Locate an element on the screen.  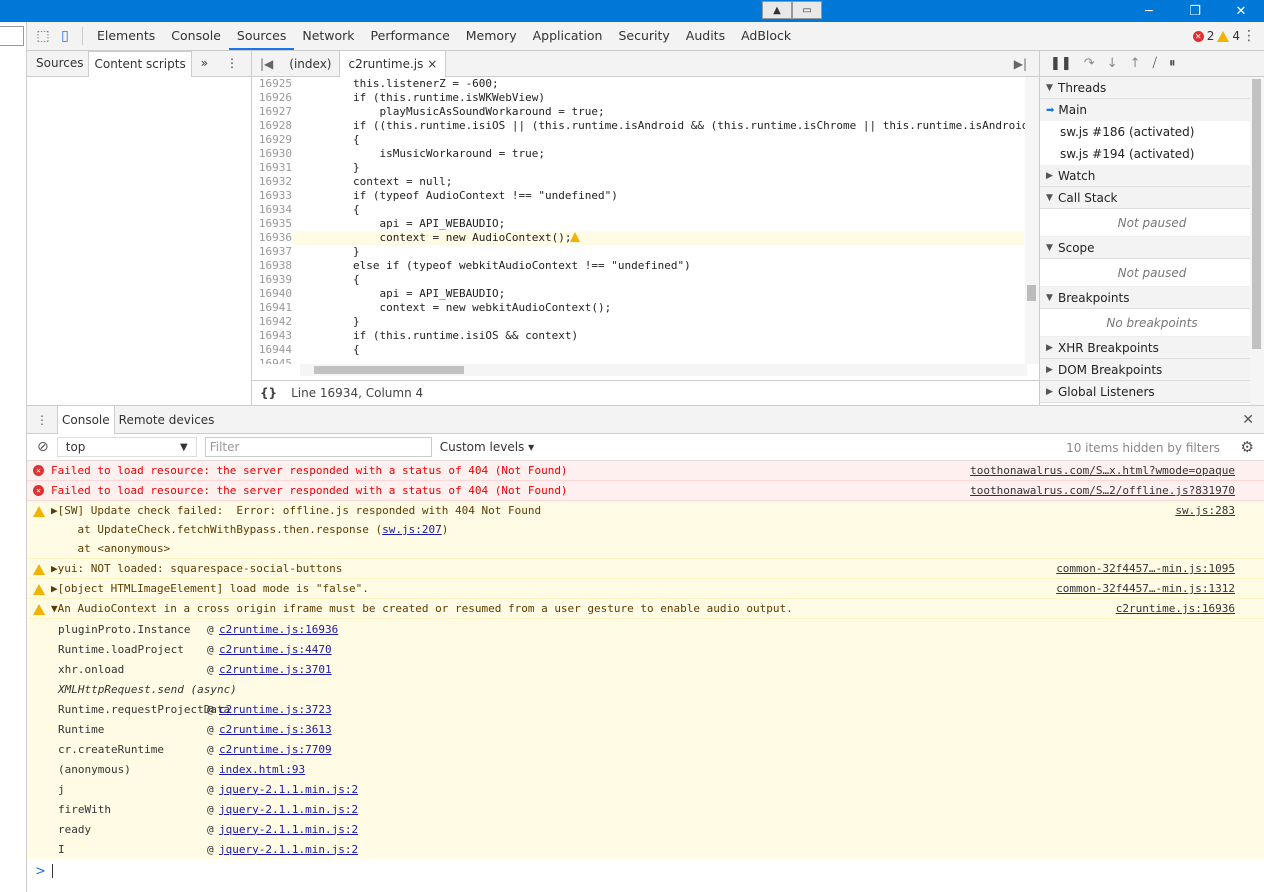
gear-icon: ⚙ is located at coordinates (1247, 447).